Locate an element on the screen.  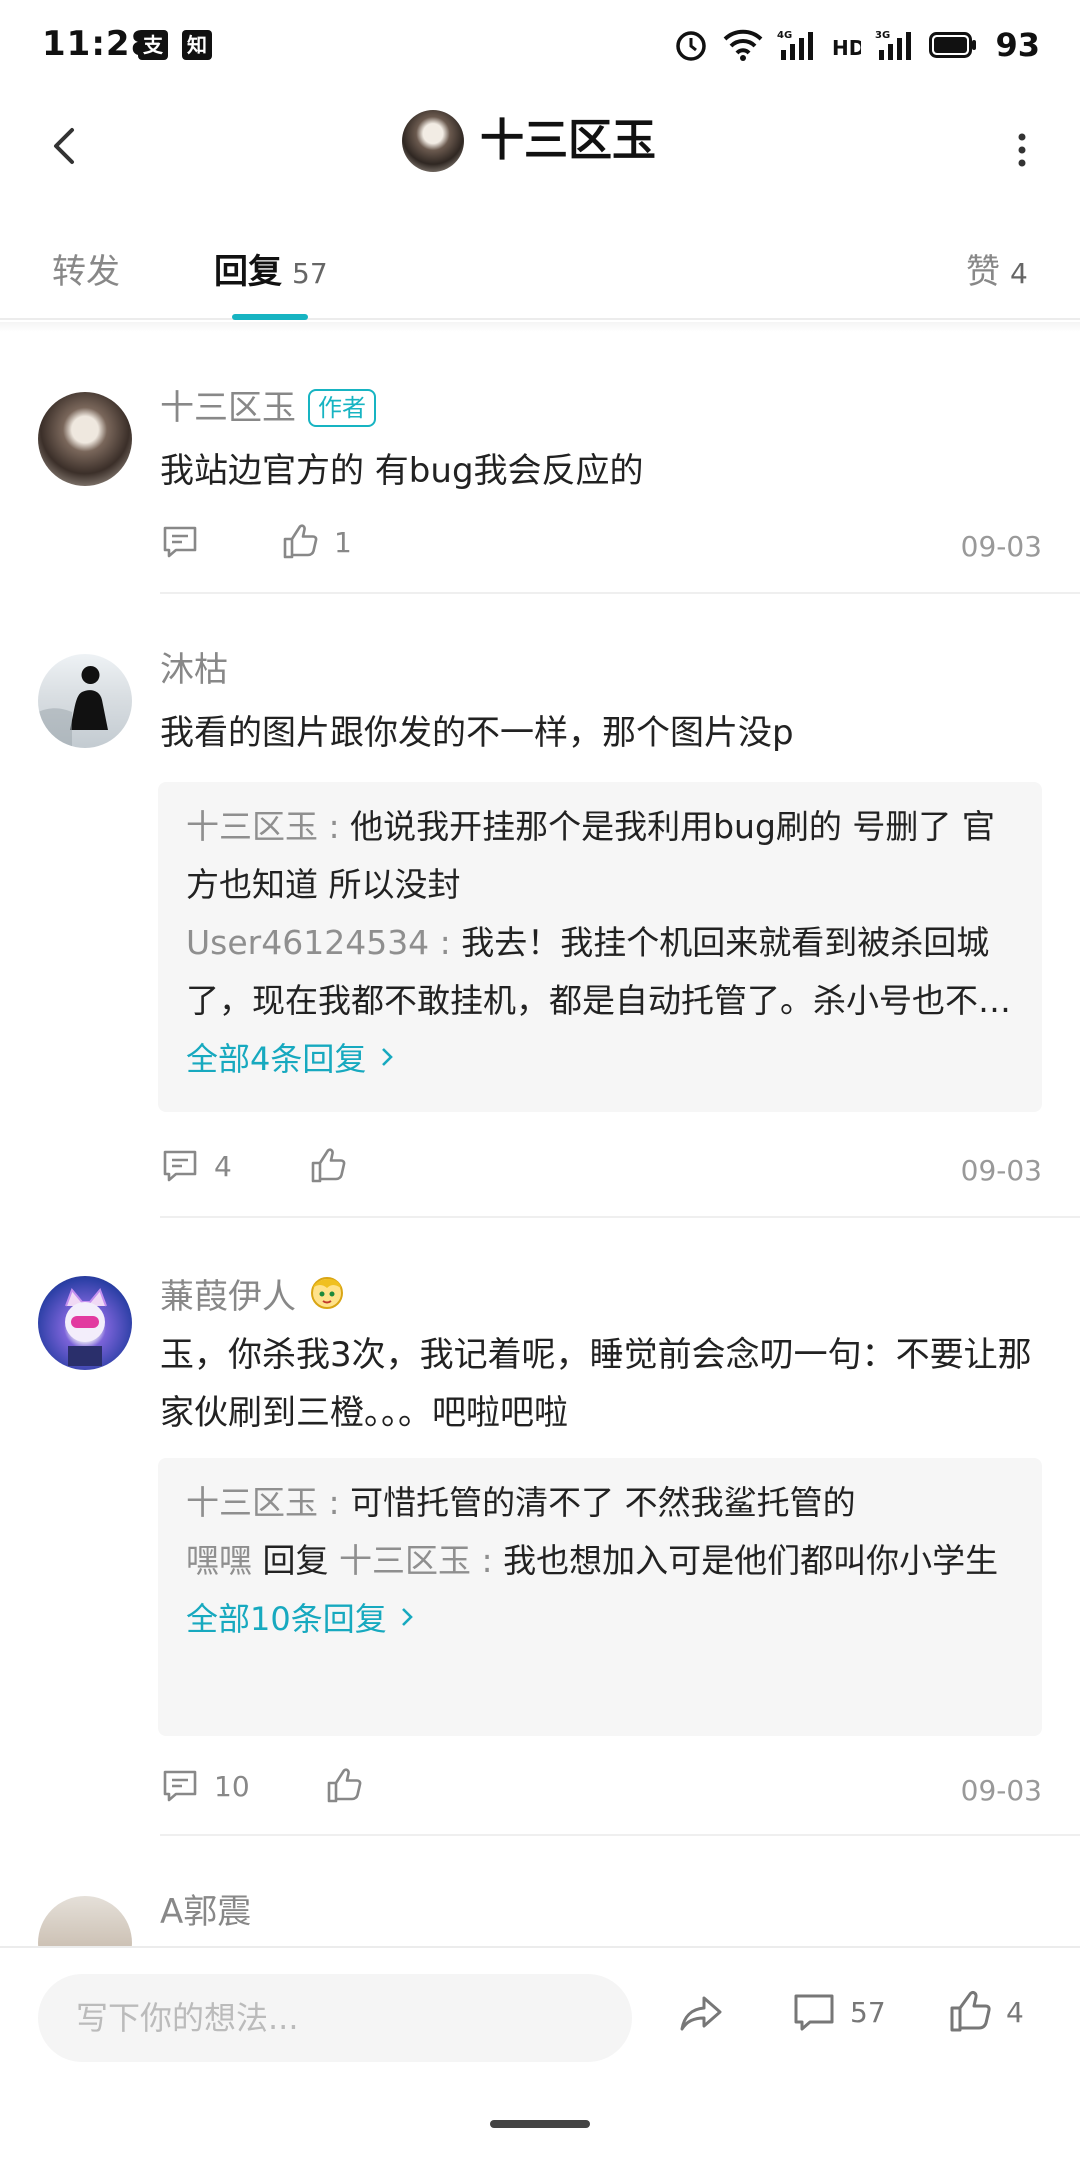
page-title: 十三区玉 is located at coordinates (568, 141).